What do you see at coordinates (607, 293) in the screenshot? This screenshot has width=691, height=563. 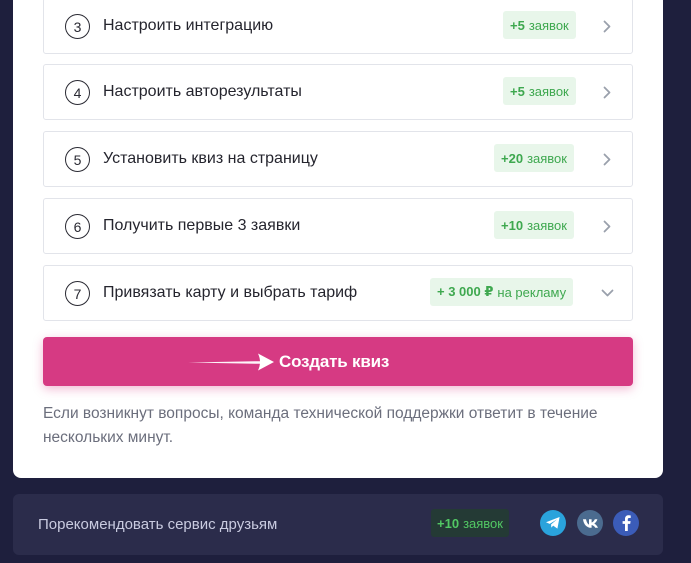 I see `chevron-down-icon` at bounding box center [607, 293].